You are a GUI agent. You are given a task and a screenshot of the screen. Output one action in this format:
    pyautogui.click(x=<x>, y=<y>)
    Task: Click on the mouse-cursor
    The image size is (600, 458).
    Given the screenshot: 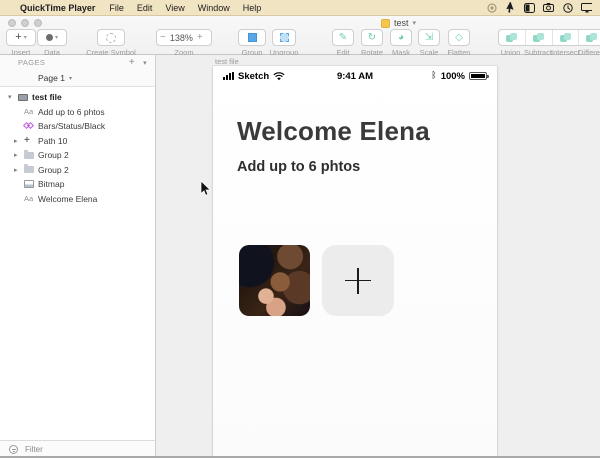 What is the action you would take?
    pyautogui.click(x=205, y=188)
    